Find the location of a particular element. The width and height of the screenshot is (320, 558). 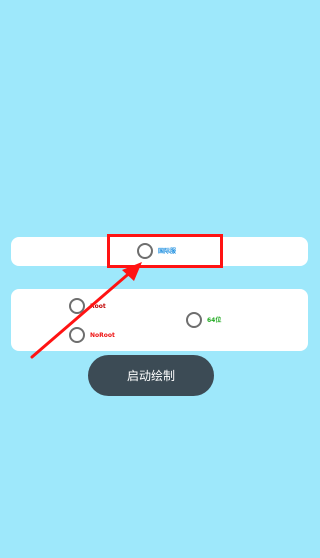

radio-root is located at coordinates (77, 306).